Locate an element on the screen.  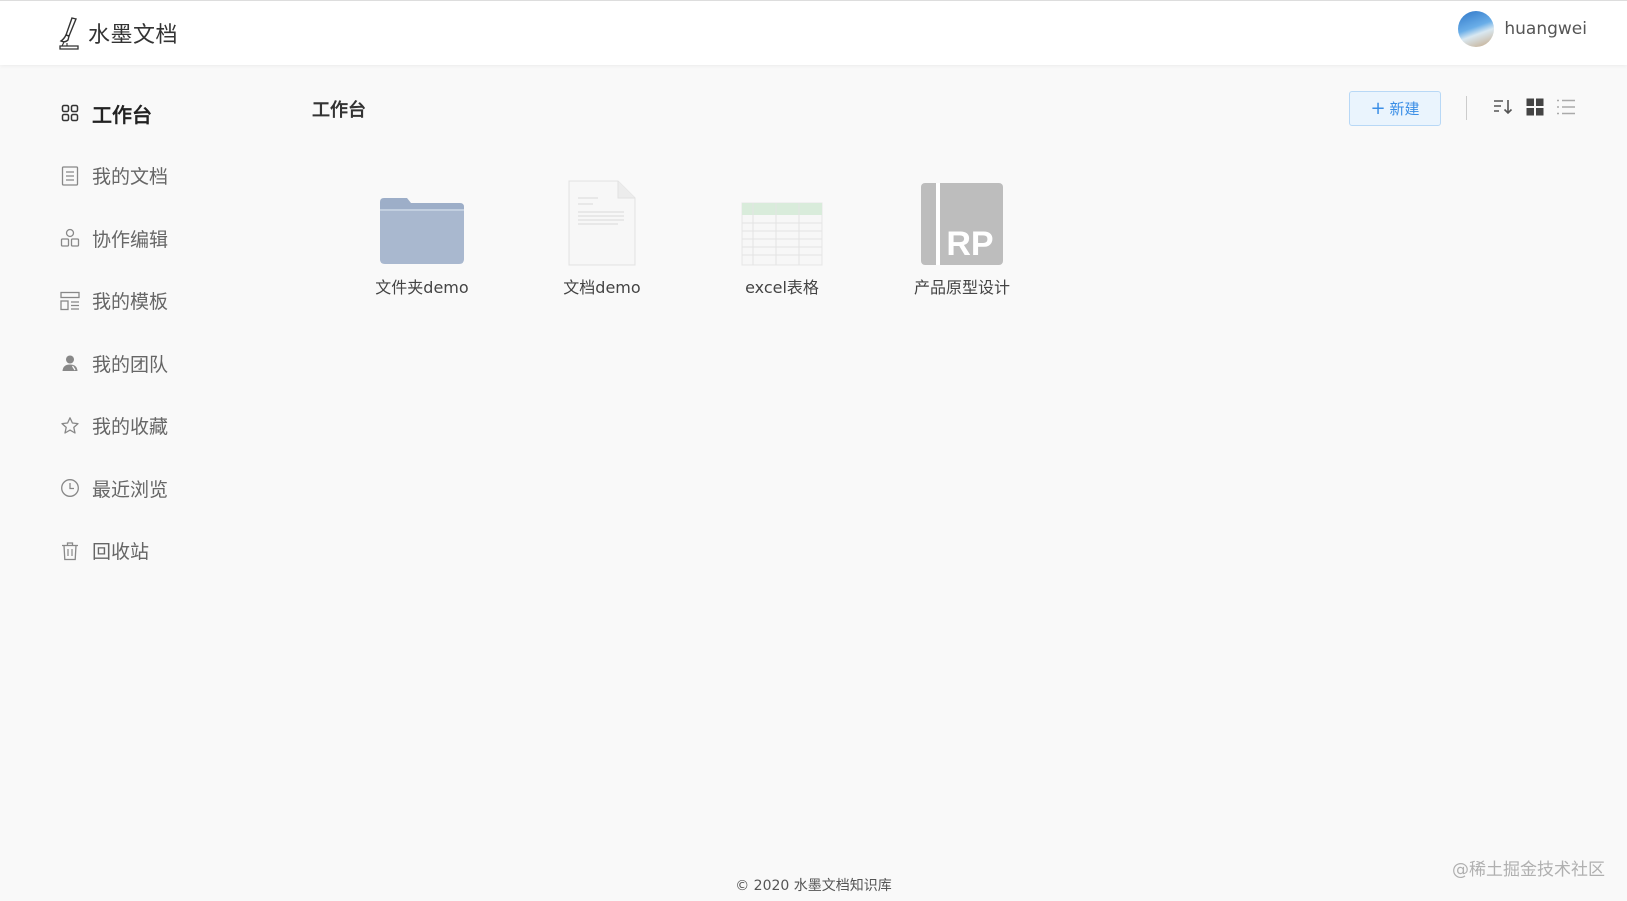
sidebar-item-my-documents: 我的文档 is located at coordinates (160, 176).